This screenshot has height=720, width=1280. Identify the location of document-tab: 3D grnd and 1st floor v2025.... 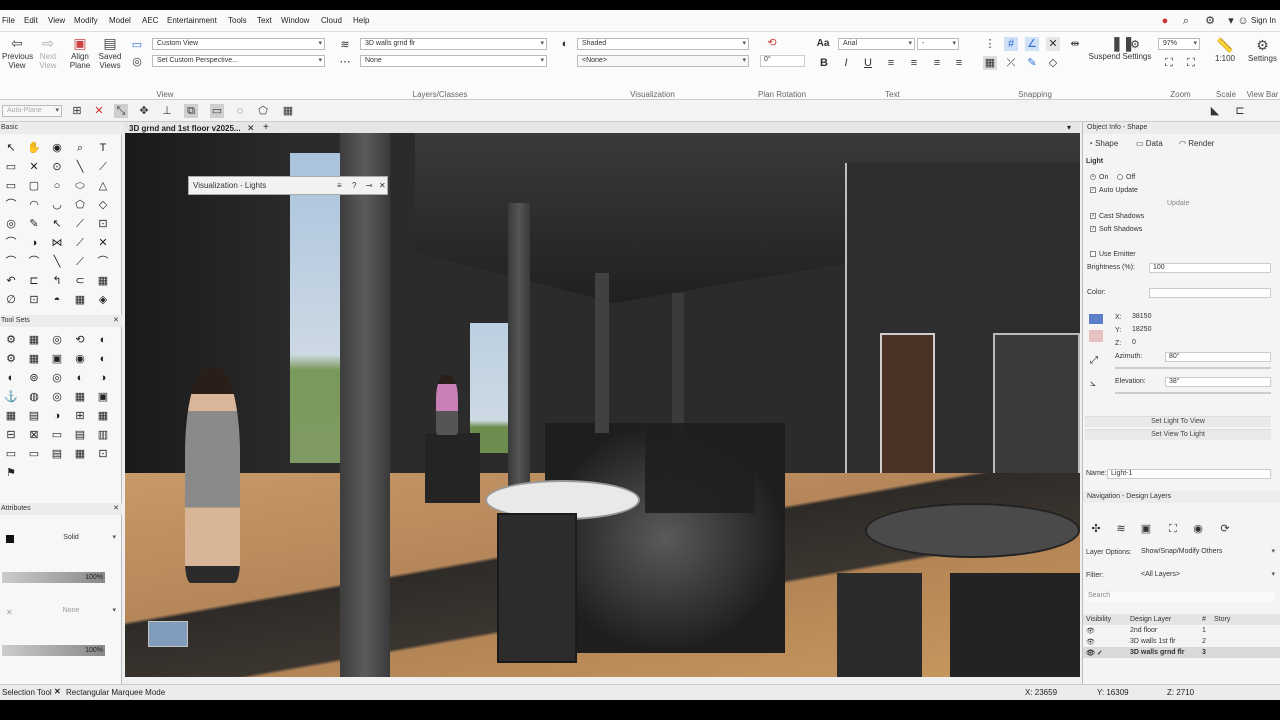
(185, 128).